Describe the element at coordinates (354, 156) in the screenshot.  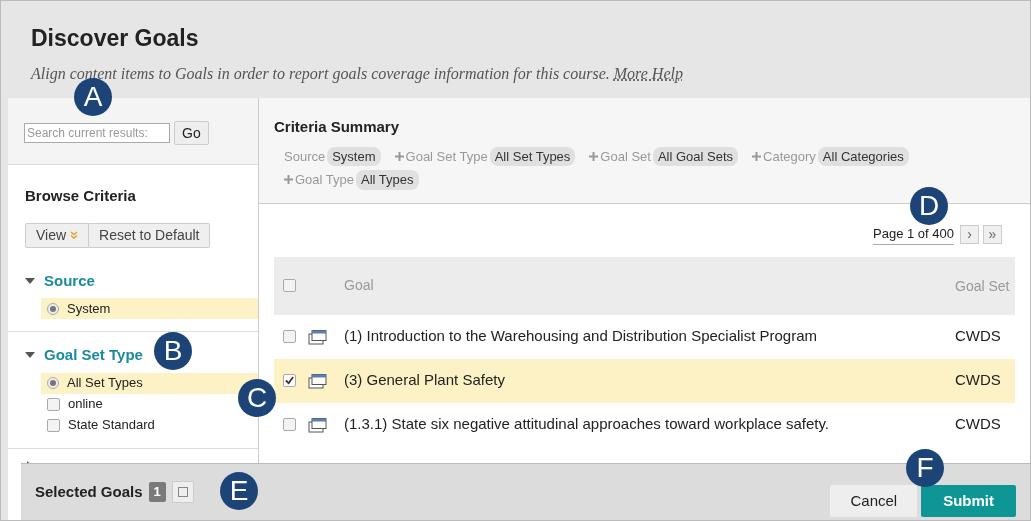
I see `filter-value-tag: System` at that location.